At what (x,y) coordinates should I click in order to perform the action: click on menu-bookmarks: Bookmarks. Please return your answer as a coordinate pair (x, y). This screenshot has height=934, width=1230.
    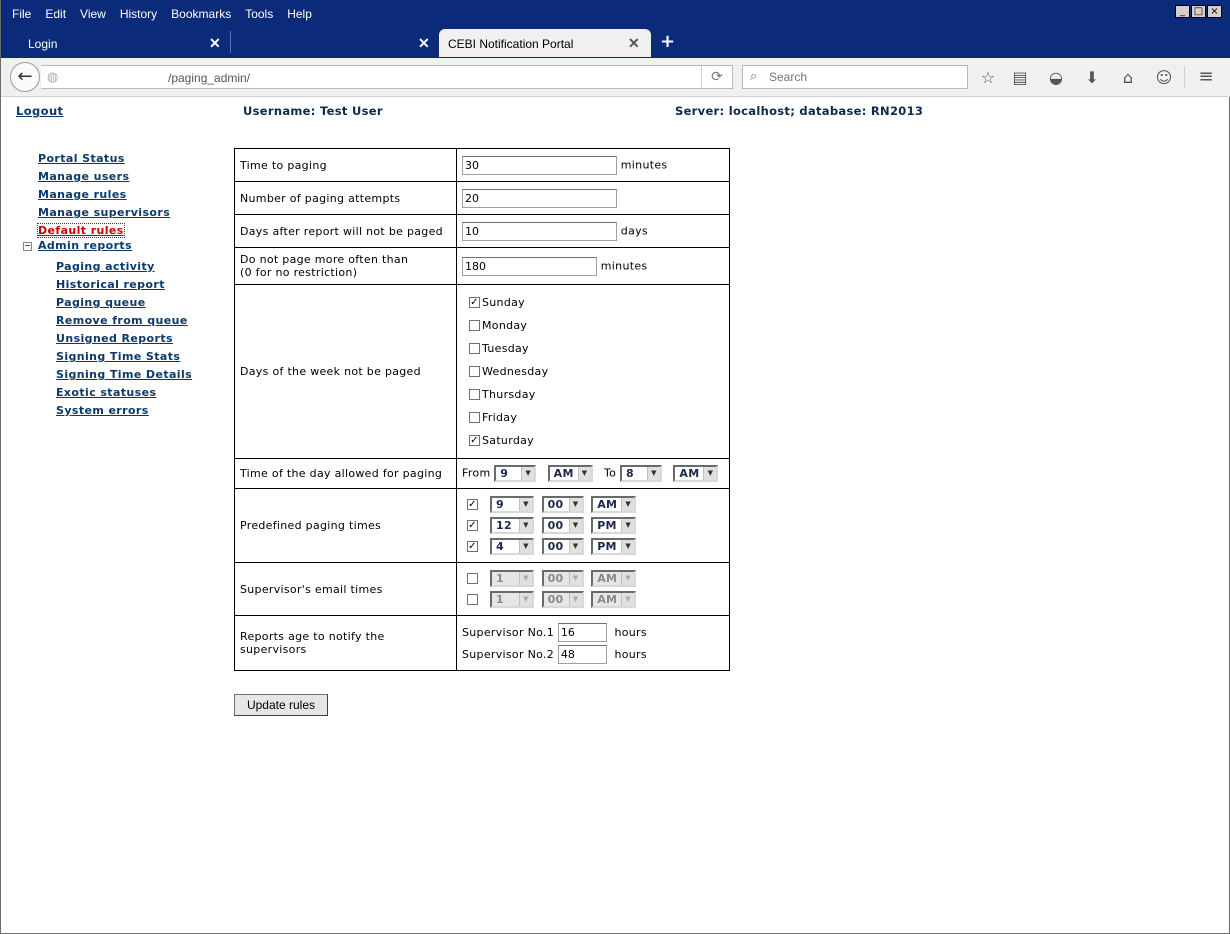
    Looking at the image, I should click on (201, 13).